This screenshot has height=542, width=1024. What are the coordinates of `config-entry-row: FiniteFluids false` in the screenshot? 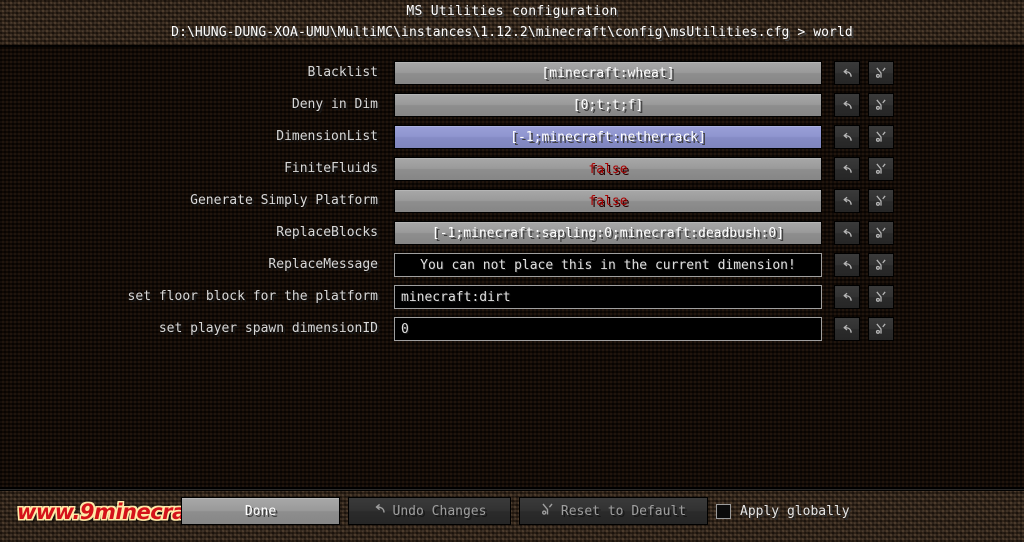 It's located at (512, 169).